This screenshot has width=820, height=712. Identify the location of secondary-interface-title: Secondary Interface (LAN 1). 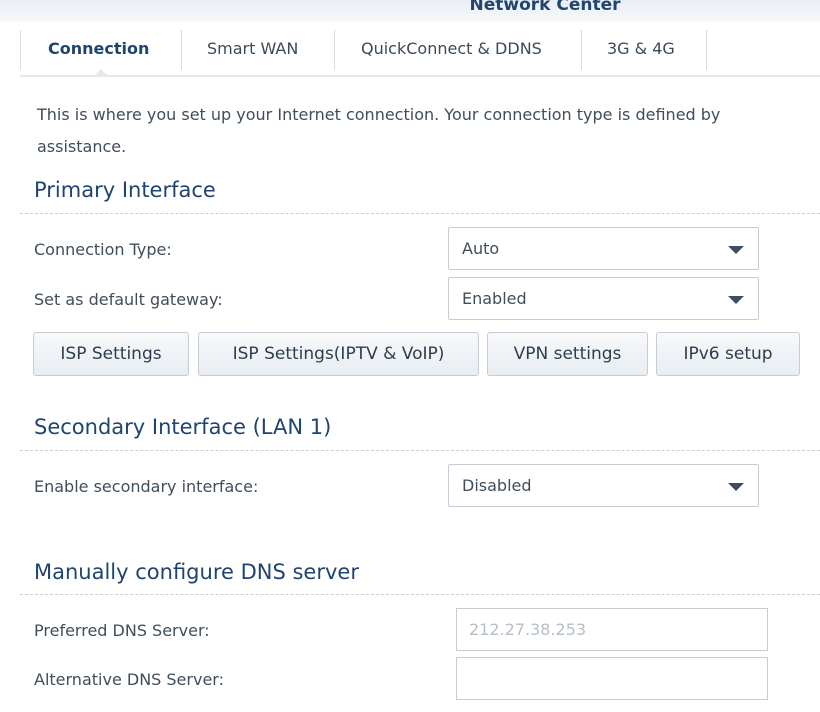
(183, 427).